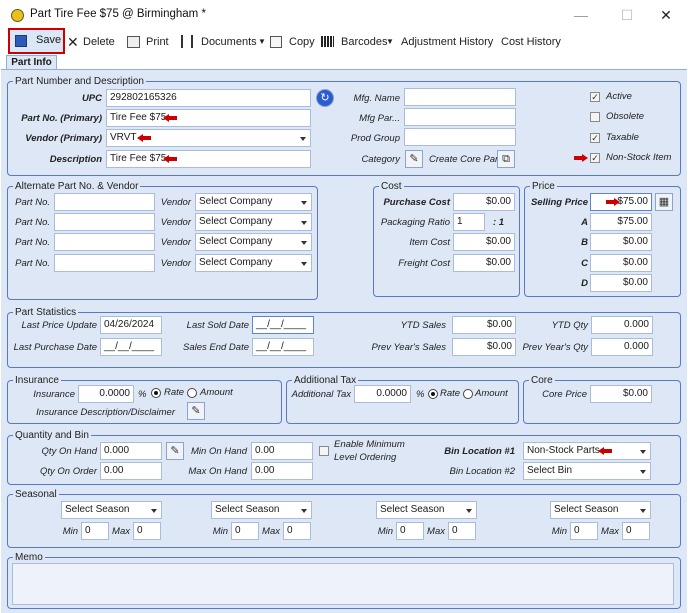  I want to click on obsolete-checkbox, so click(595, 117).